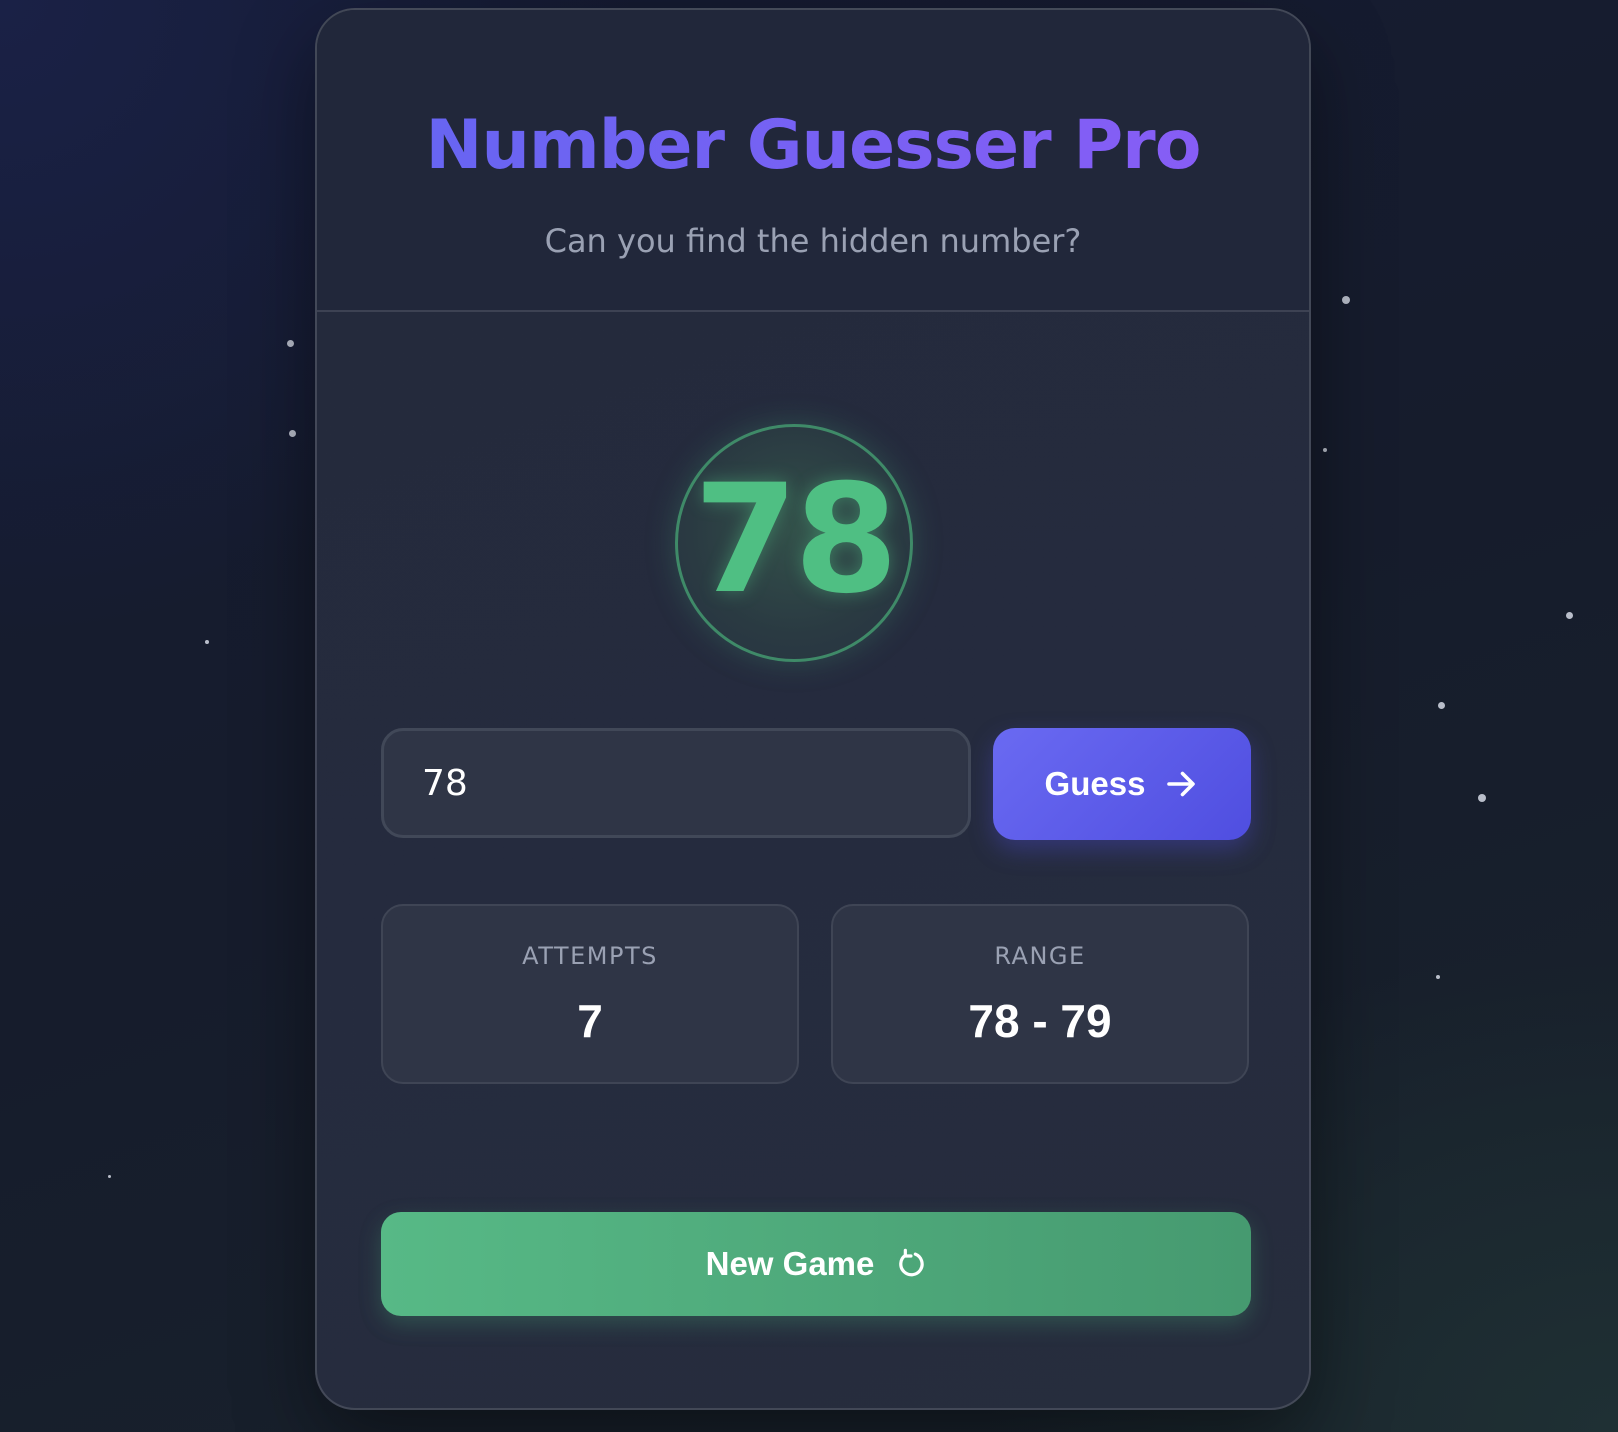  What do you see at coordinates (813, 241) in the screenshot?
I see `game-subtitle: Can you find the hidden number?` at bounding box center [813, 241].